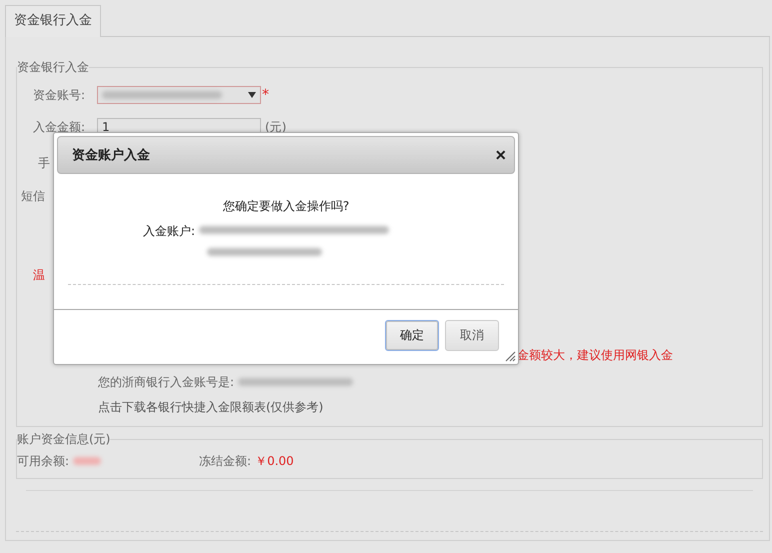 Image resolution: width=772 pixels, height=553 pixels. I want to click on tab: 资金银行入金, so click(53, 21).